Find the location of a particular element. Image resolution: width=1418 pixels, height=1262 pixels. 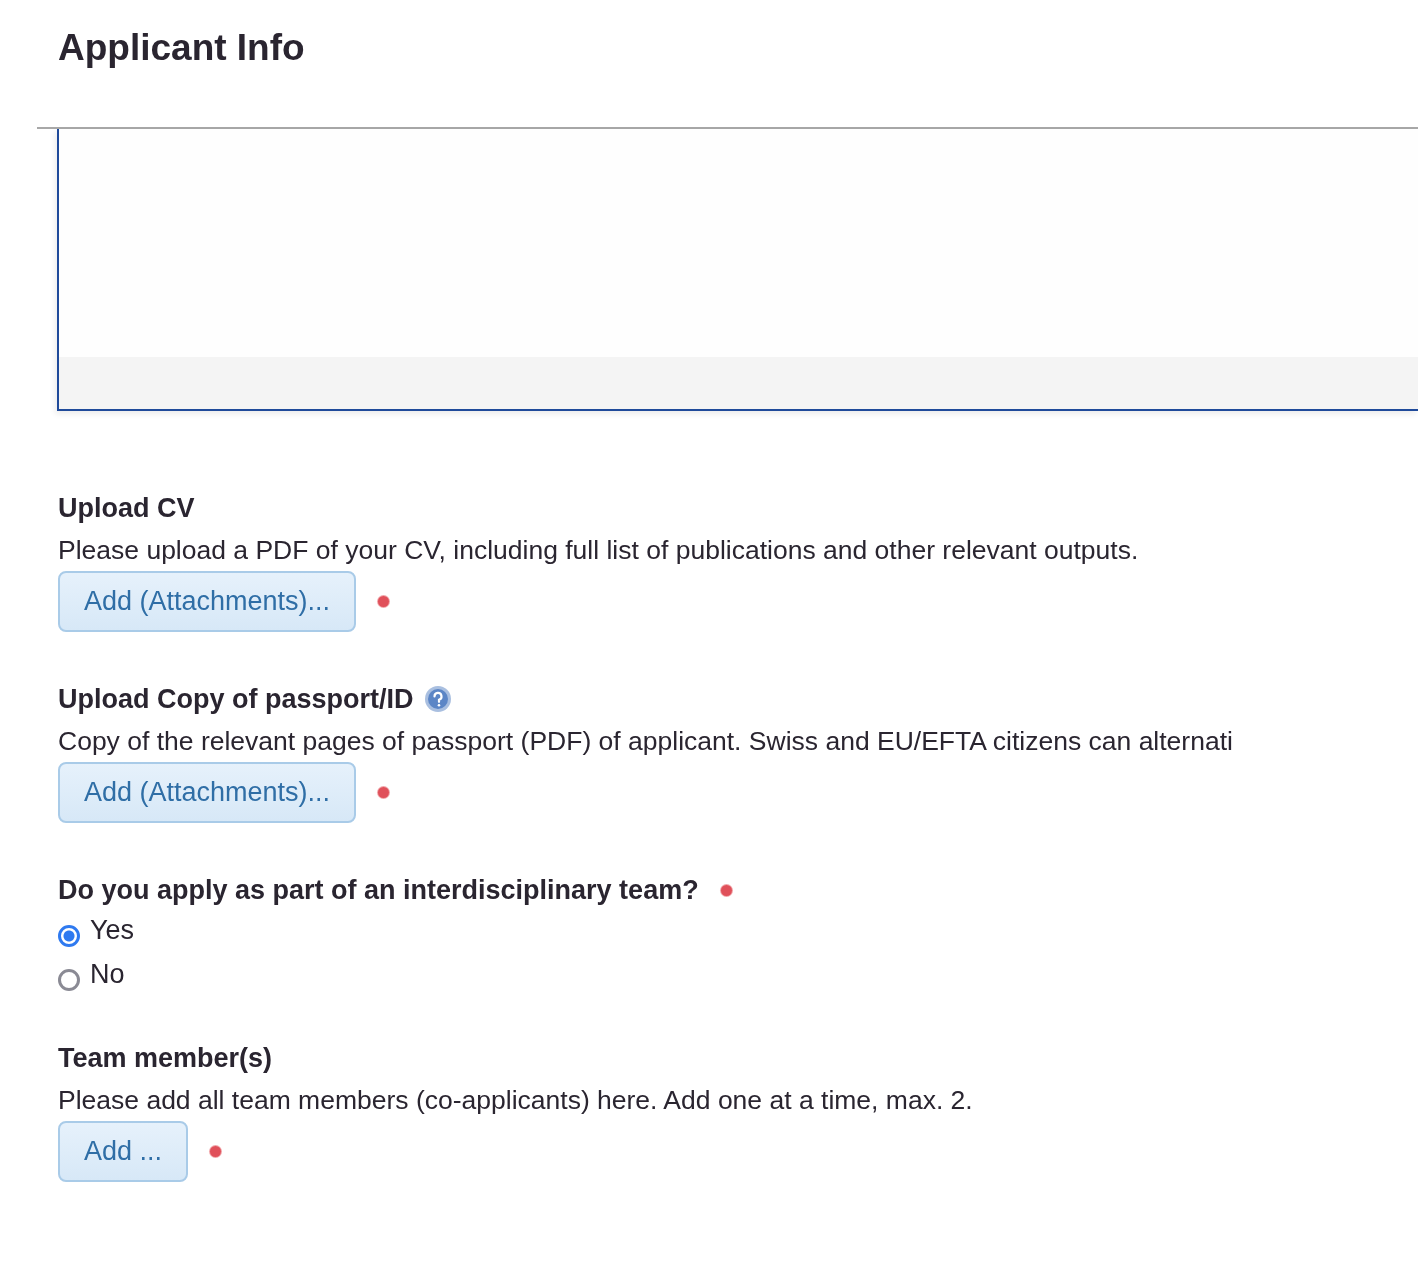

help-icon is located at coordinates (437, 699).